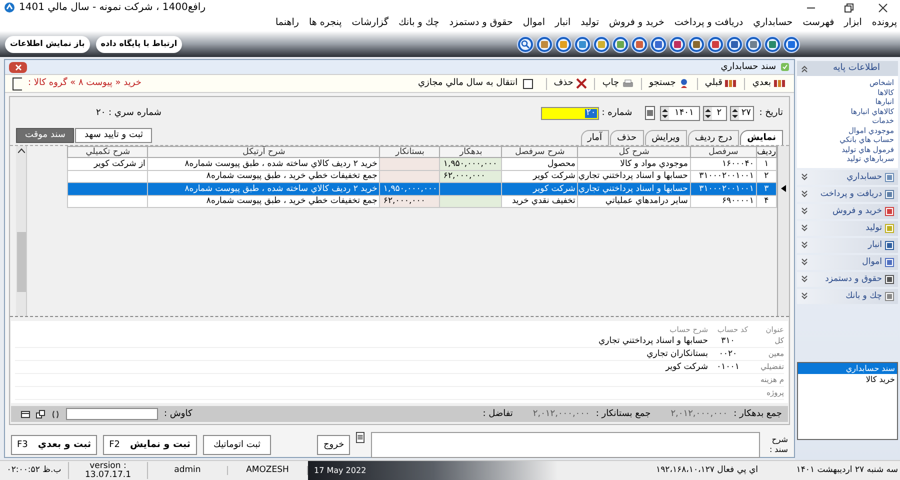 The image size is (900, 480). What do you see at coordinates (847, 296) in the screenshot?
I see `sidebar-header: چك و بانك` at bounding box center [847, 296].